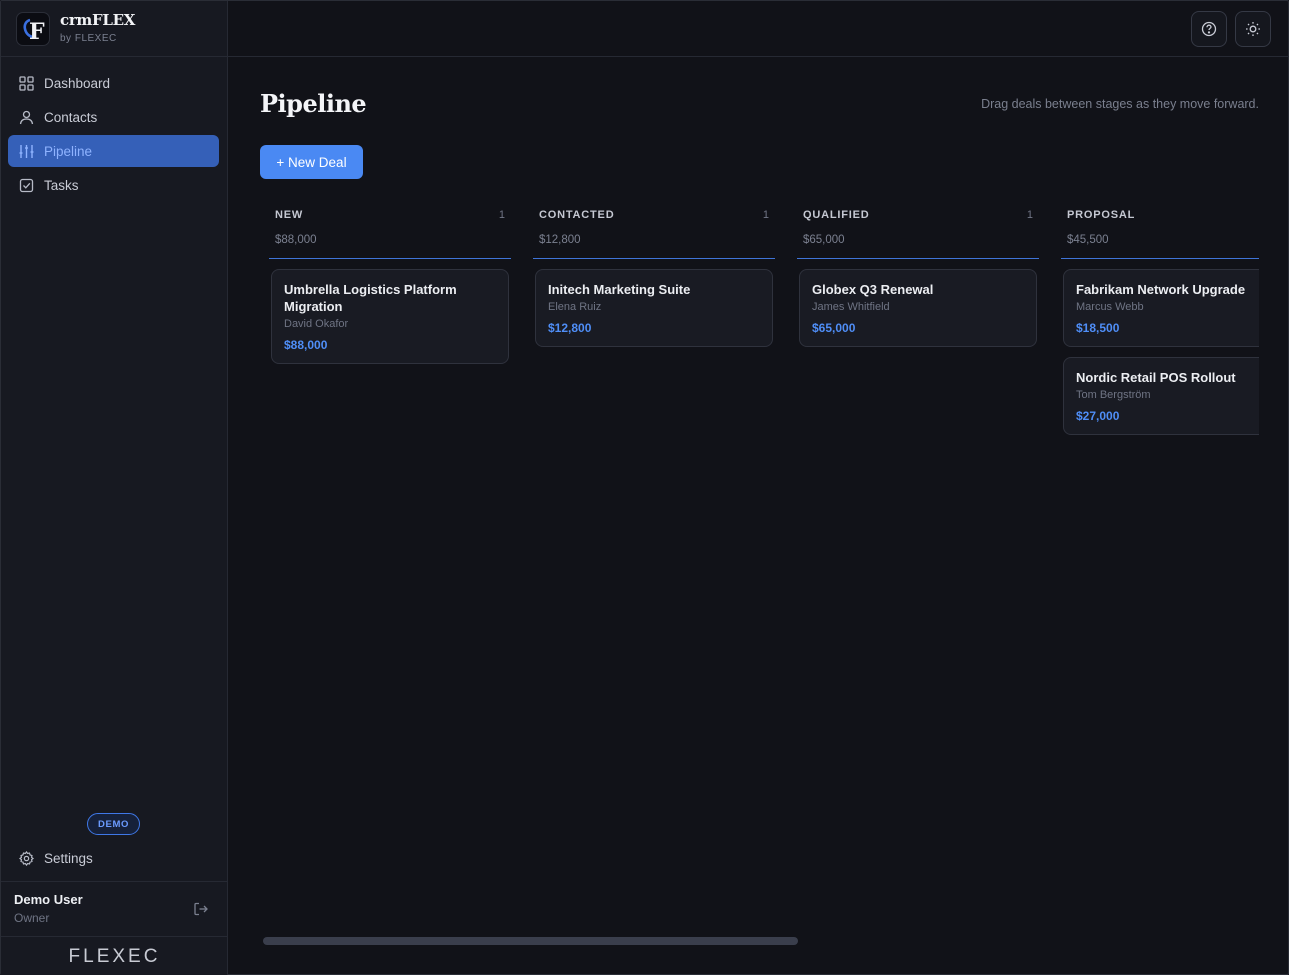 Image resolution: width=1289 pixels, height=975 pixels. I want to click on deal-contact: Marcus Webb, so click(1110, 307).